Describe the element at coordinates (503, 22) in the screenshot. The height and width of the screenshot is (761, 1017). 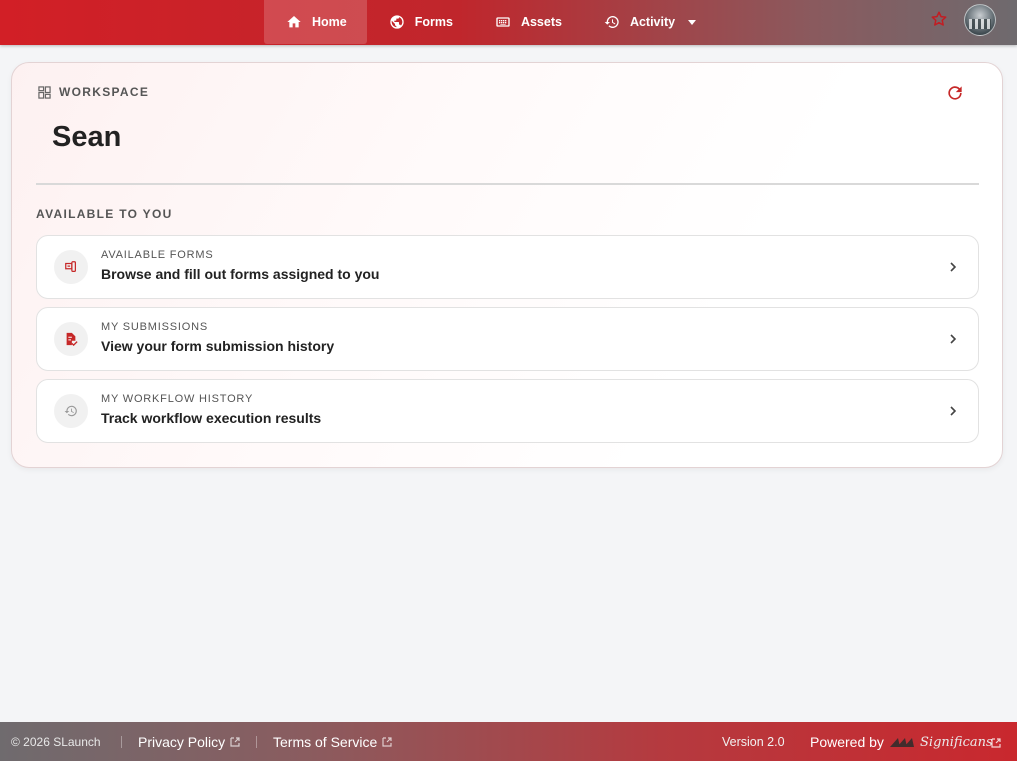
I see `keyboard-icon` at that location.